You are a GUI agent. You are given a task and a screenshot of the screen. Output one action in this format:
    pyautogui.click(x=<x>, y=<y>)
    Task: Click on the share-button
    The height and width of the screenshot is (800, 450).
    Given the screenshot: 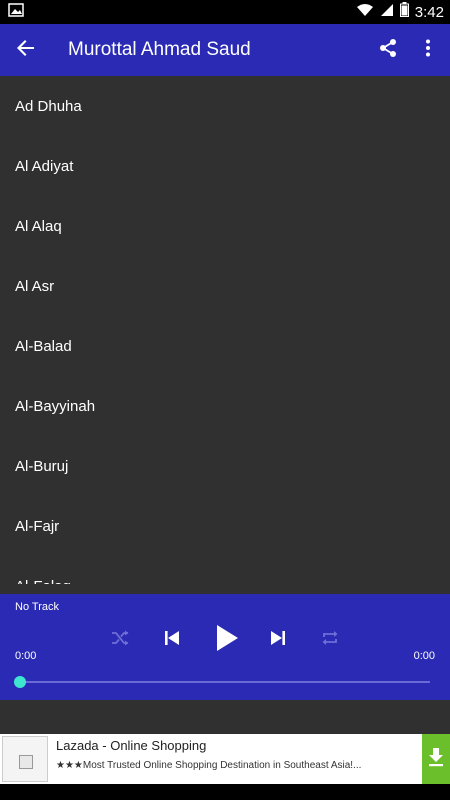 What is the action you would take?
    pyautogui.click(x=388, y=50)
    